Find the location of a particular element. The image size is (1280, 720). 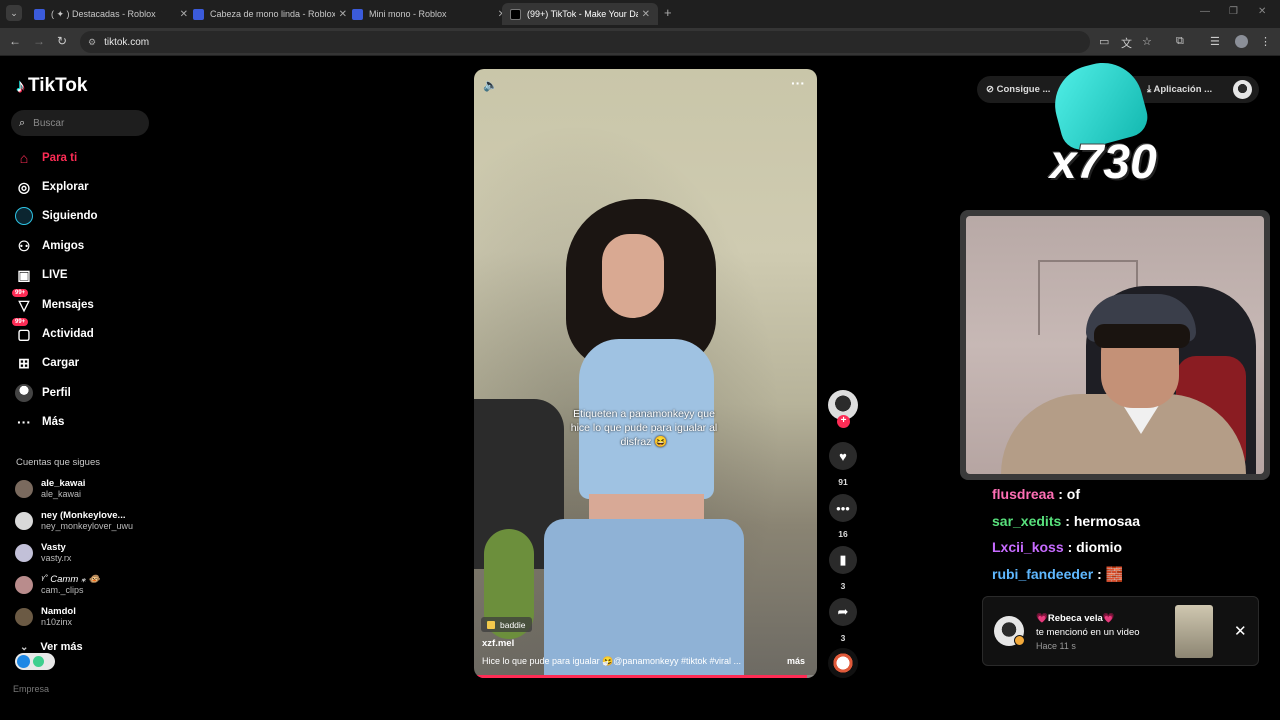

sidebar-item-cargar: ⊞ Cargar is located at coordinates (46, 363).